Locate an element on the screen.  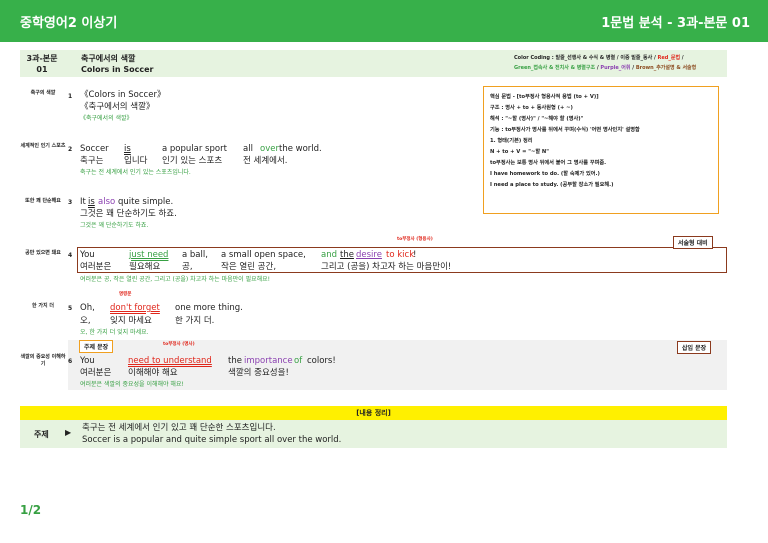
row6-topic-tag: 주제 문장 is located at coordinates (96, 346).